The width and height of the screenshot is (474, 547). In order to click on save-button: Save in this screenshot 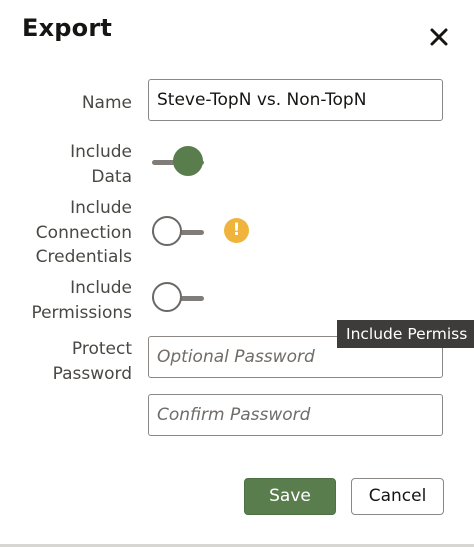, I will do `click(290, 496)`.